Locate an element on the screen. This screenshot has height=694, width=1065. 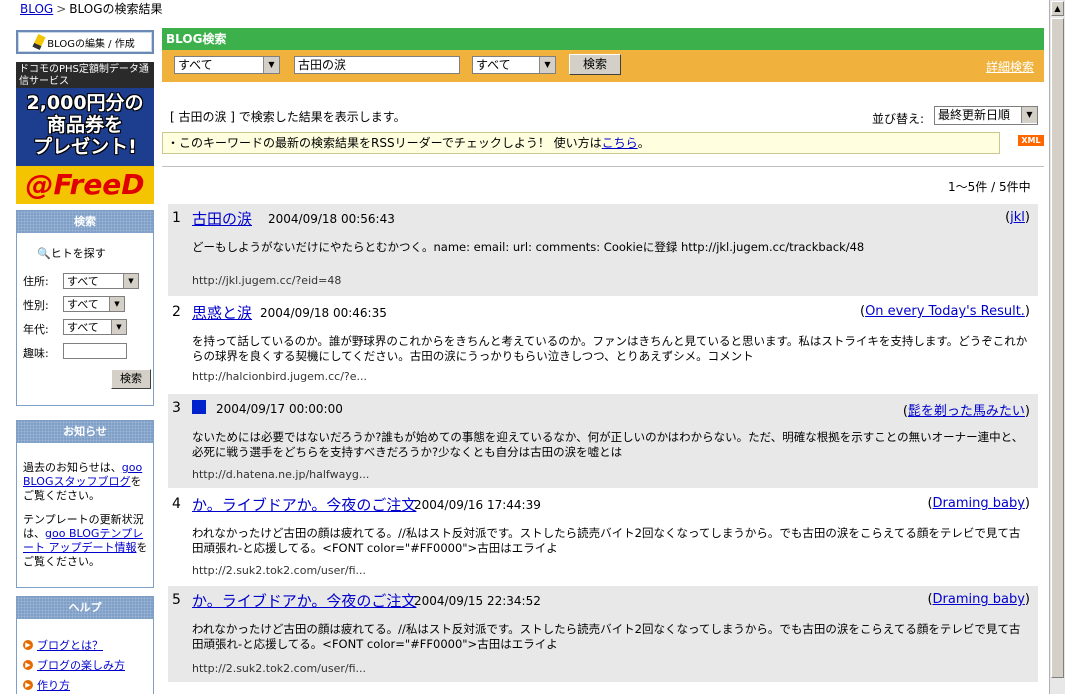
result-author-link: On every Today's Result. is located at coordinates (945, 311).